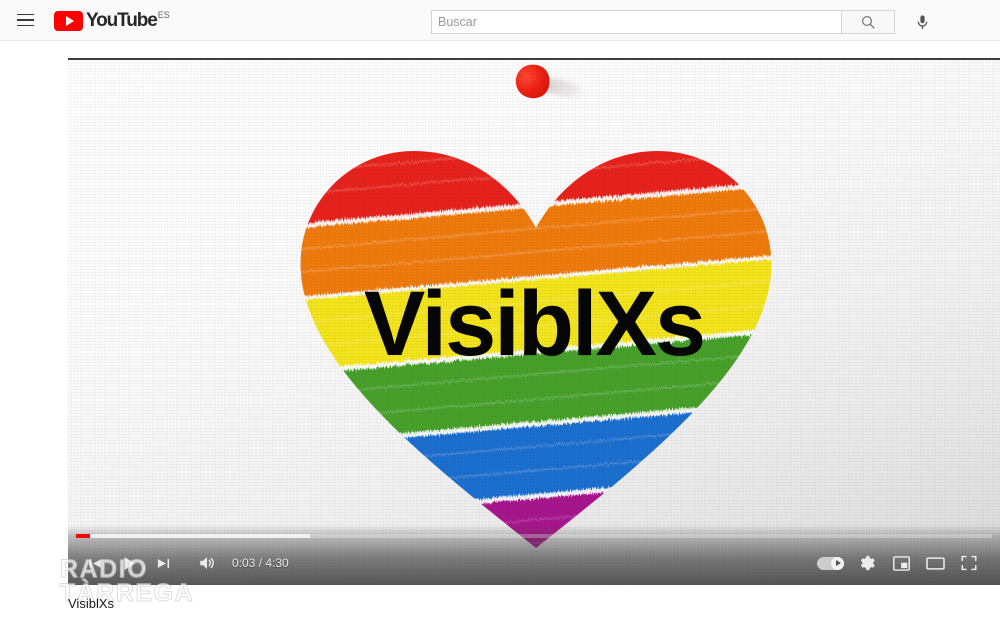  I want to click on play-icon, so click(129, 563).